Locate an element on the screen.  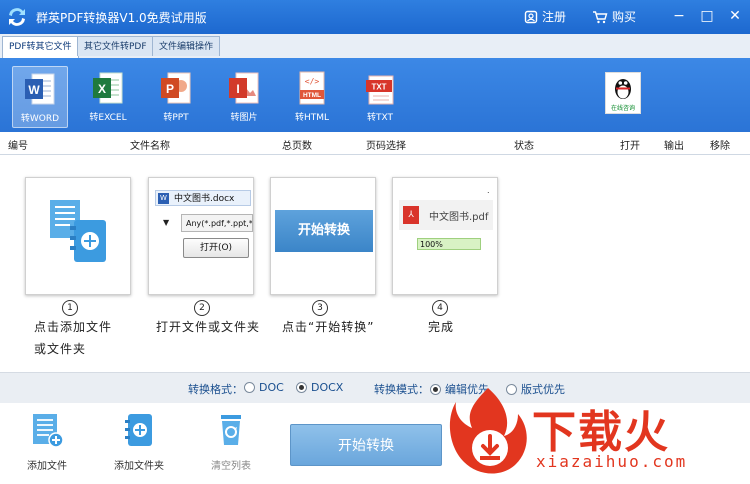
col-output: 输出 is located at coordinates (674, 146).